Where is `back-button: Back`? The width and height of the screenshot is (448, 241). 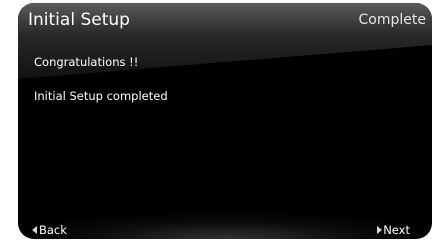
back-button: Back is located at coordinates (49, 230).